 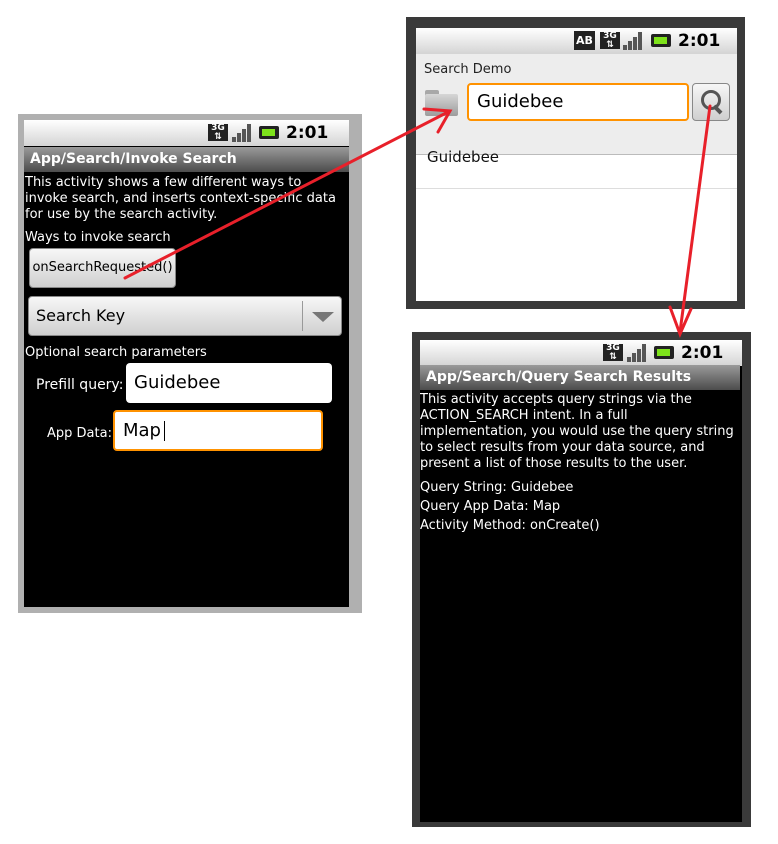 I want to click on activity-title: App/Search/Query Search Results, so click(x=580, y=377).